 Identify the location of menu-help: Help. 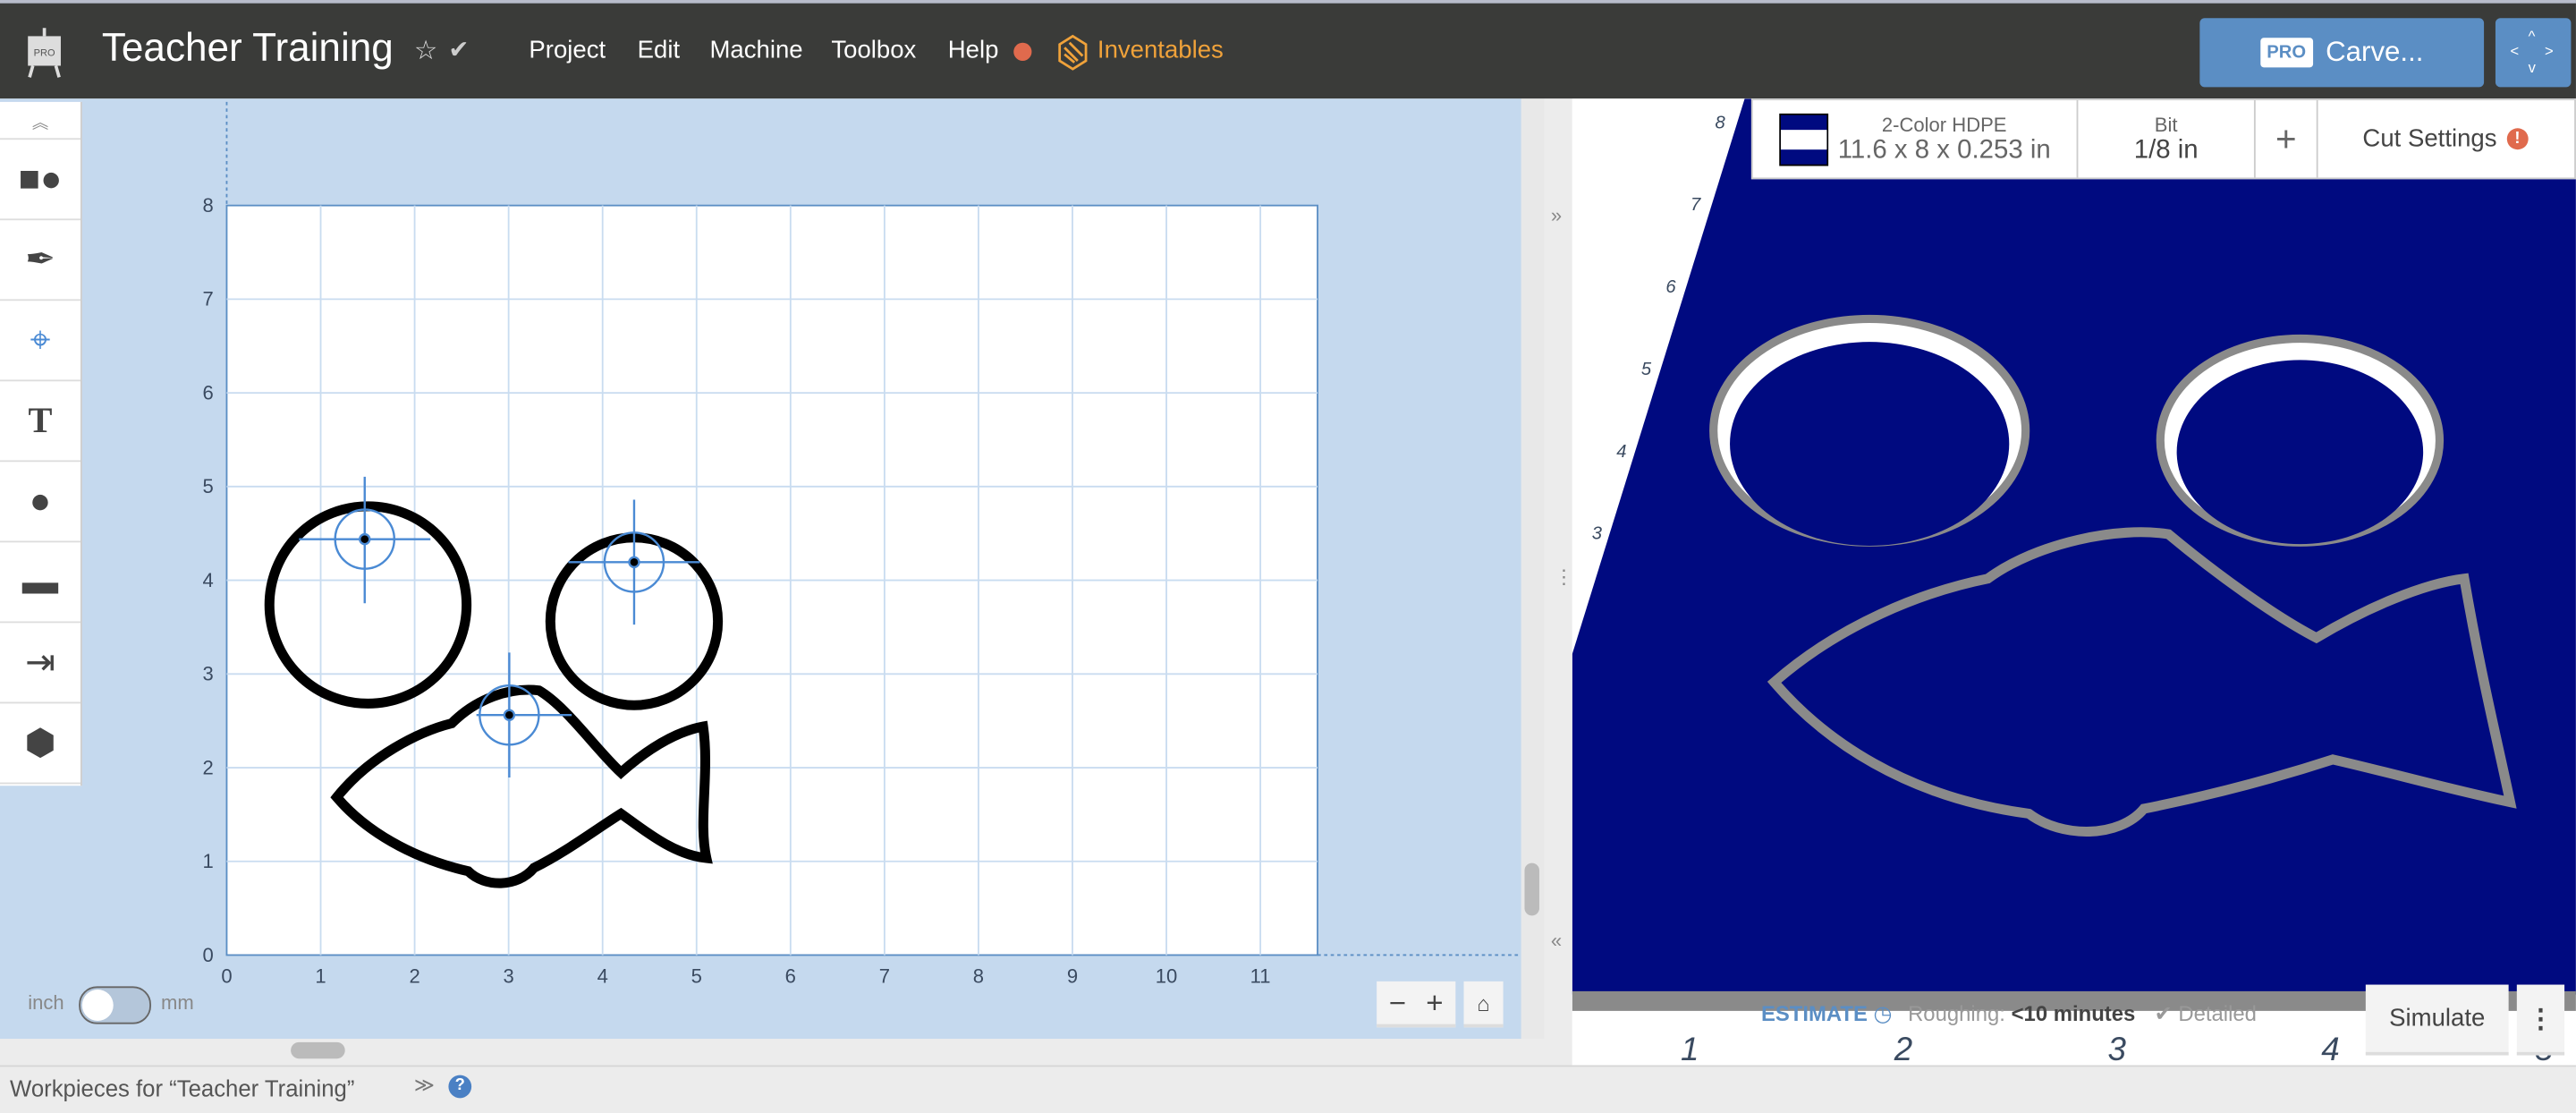
(973, 50).